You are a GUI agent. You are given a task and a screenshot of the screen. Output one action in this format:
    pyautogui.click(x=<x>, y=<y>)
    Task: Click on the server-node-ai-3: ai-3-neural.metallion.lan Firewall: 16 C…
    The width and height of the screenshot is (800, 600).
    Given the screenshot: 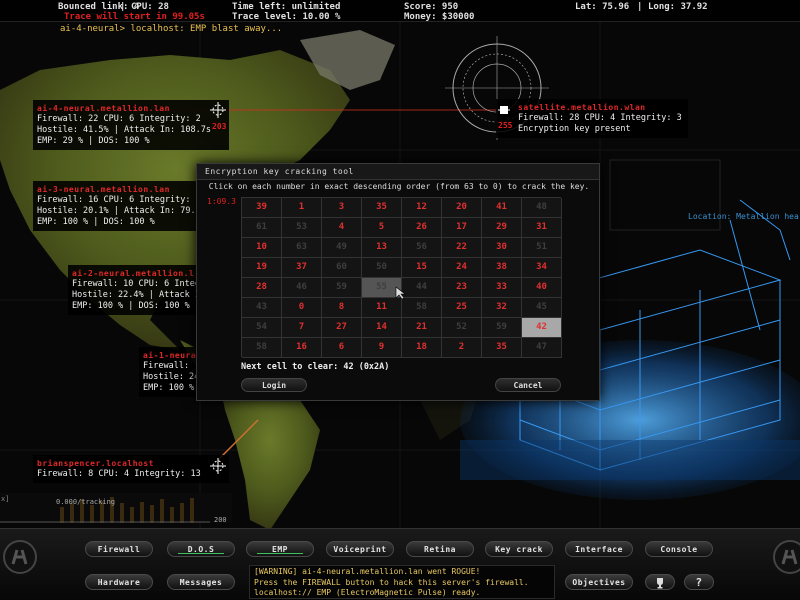 What is the action you would take?
    pyautogui.click(x=118, y=206)
    